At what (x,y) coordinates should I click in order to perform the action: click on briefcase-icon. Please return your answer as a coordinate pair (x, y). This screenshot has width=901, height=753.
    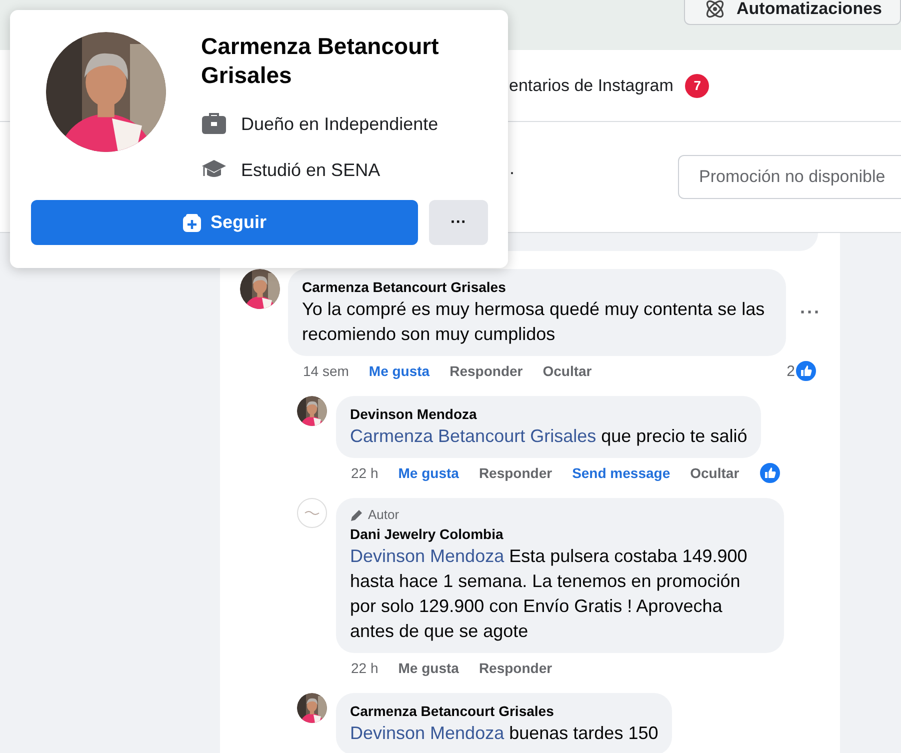
    Looking at the image, I should click on (214, 124).